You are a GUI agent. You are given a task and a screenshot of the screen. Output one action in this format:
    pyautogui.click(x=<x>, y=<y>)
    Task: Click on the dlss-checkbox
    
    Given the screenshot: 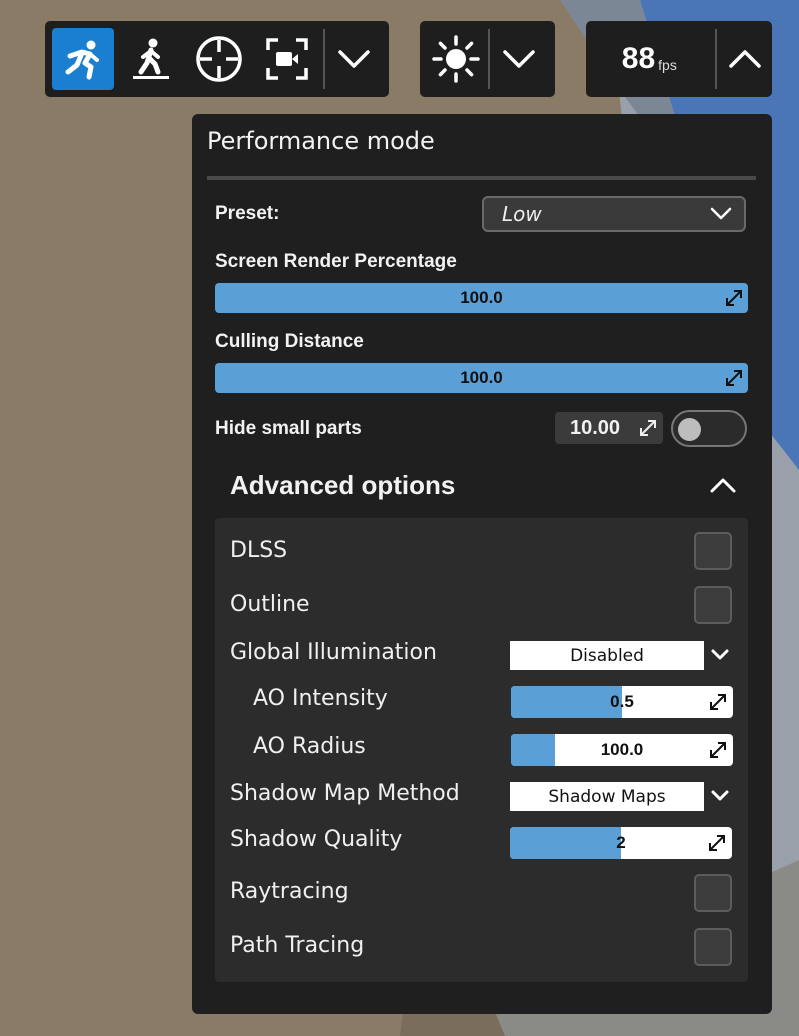 What is the action you would take?
    pyautogui.click(x=713, y=551)
    